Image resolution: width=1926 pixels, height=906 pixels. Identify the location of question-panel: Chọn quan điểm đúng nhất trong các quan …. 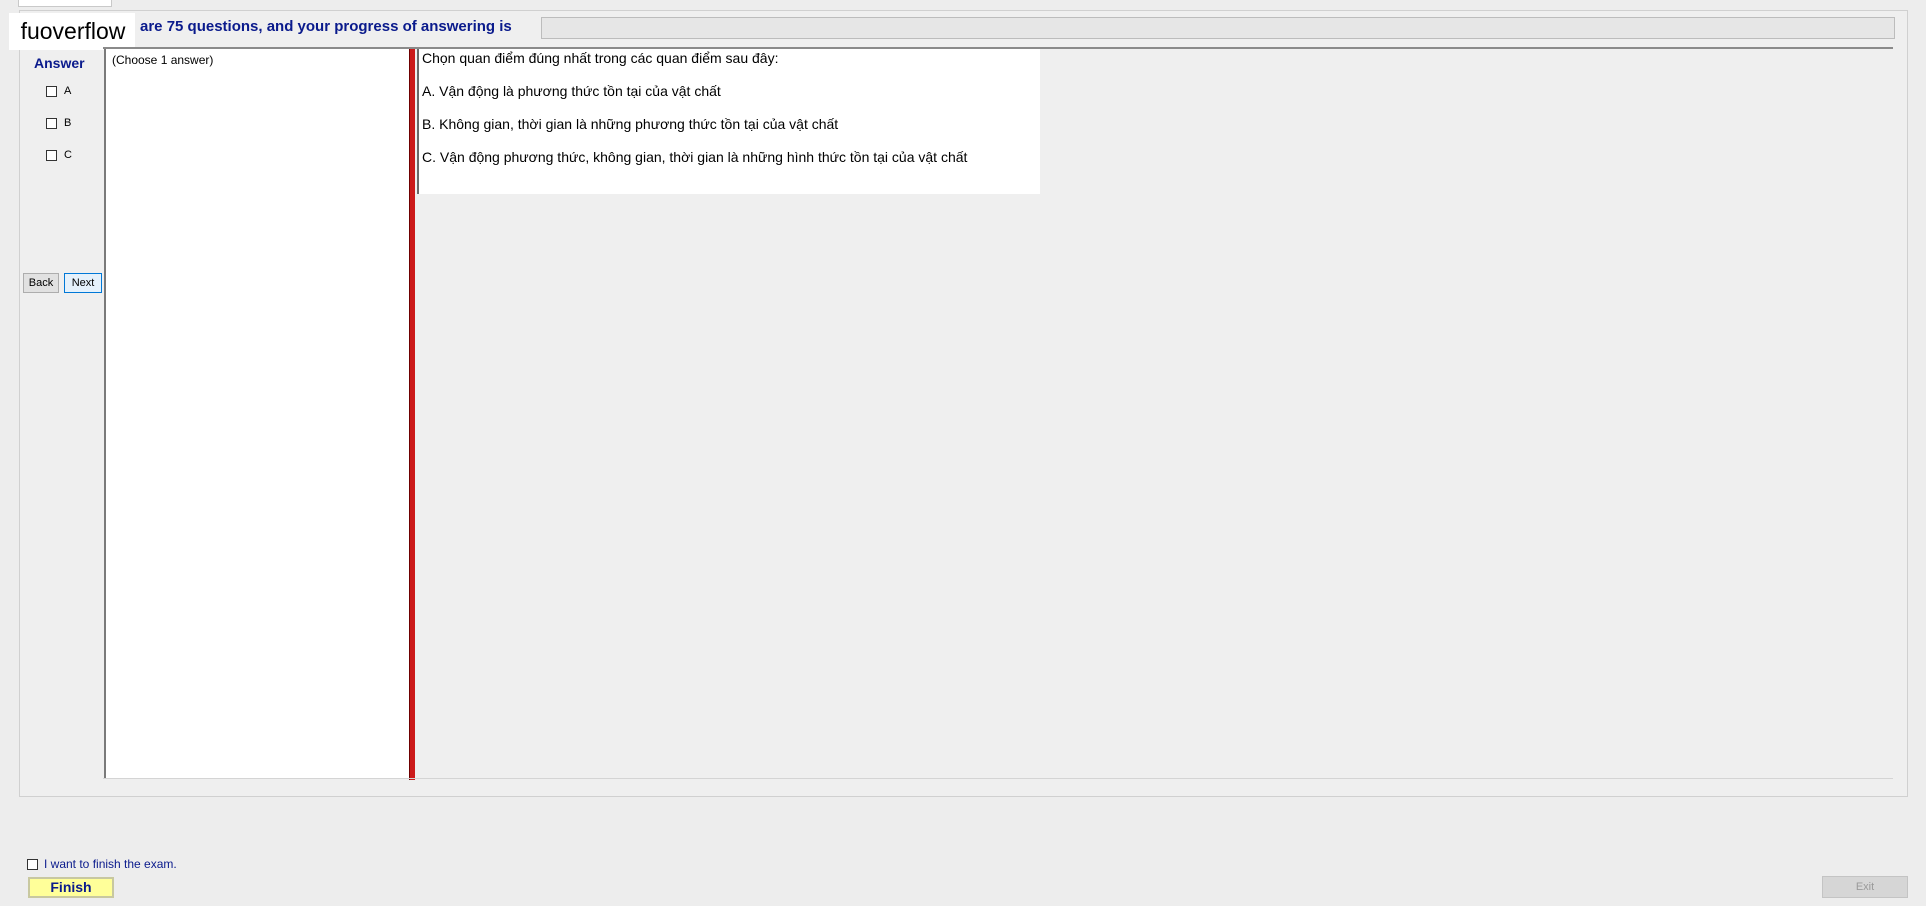
(728, 121).